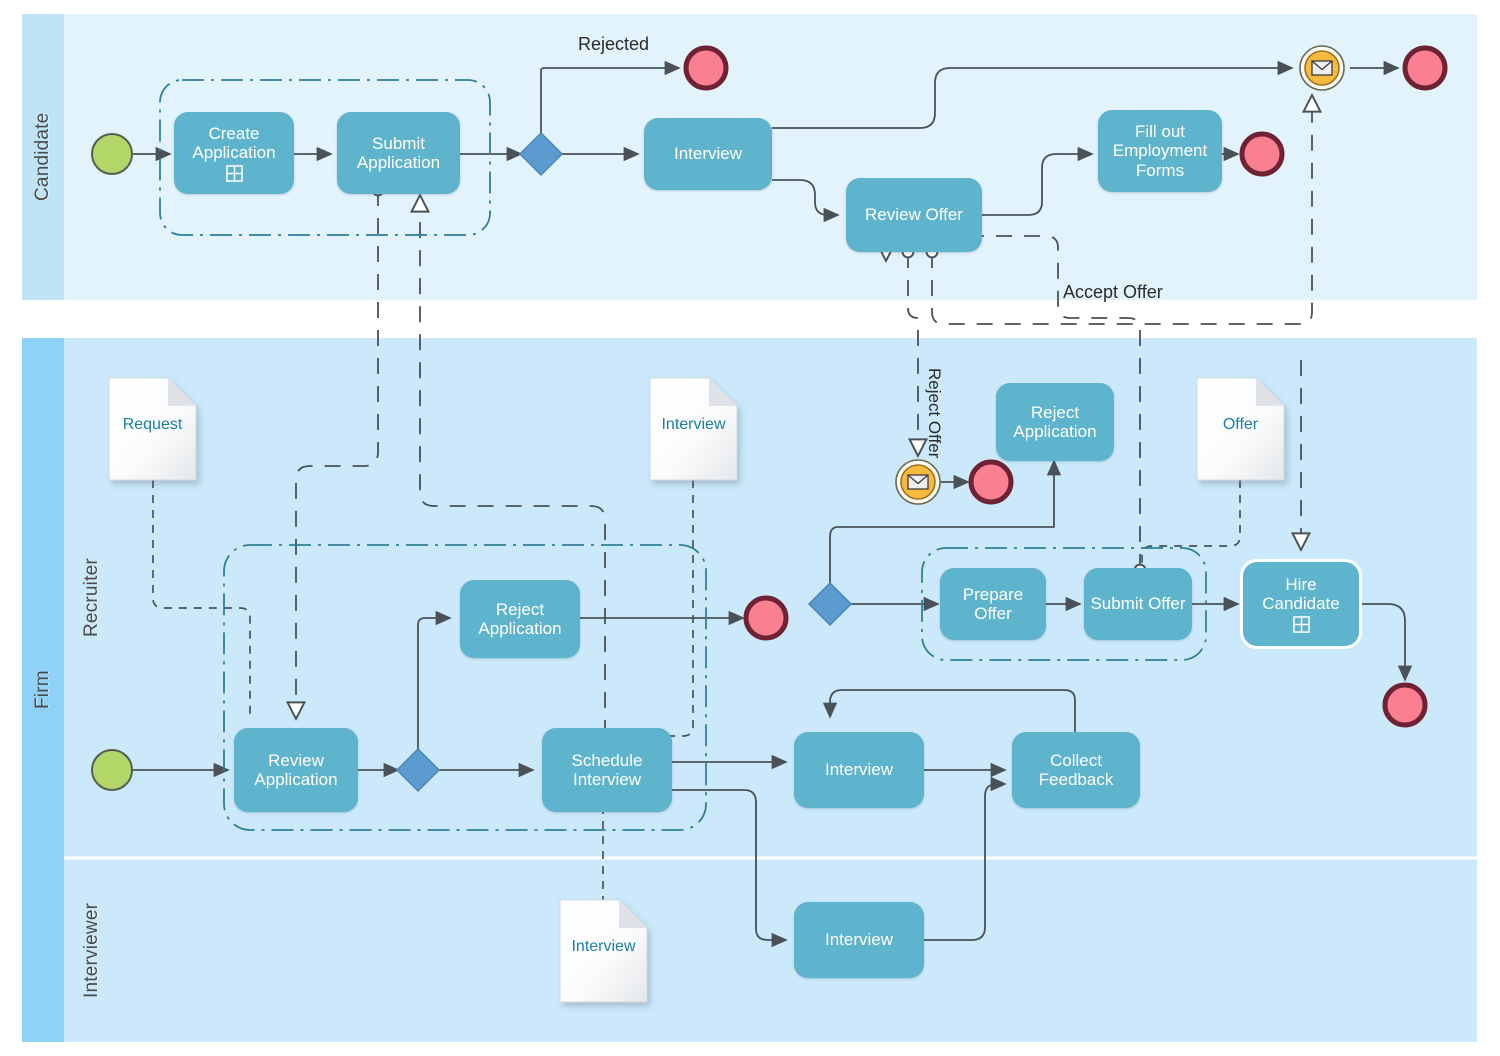 The height and width of the screenshot is (1056, 1500). Describe the element at coordinates (1113, 292) in the screenshot. I see `flow-label-accept-offer: Accept Offer` at that location.